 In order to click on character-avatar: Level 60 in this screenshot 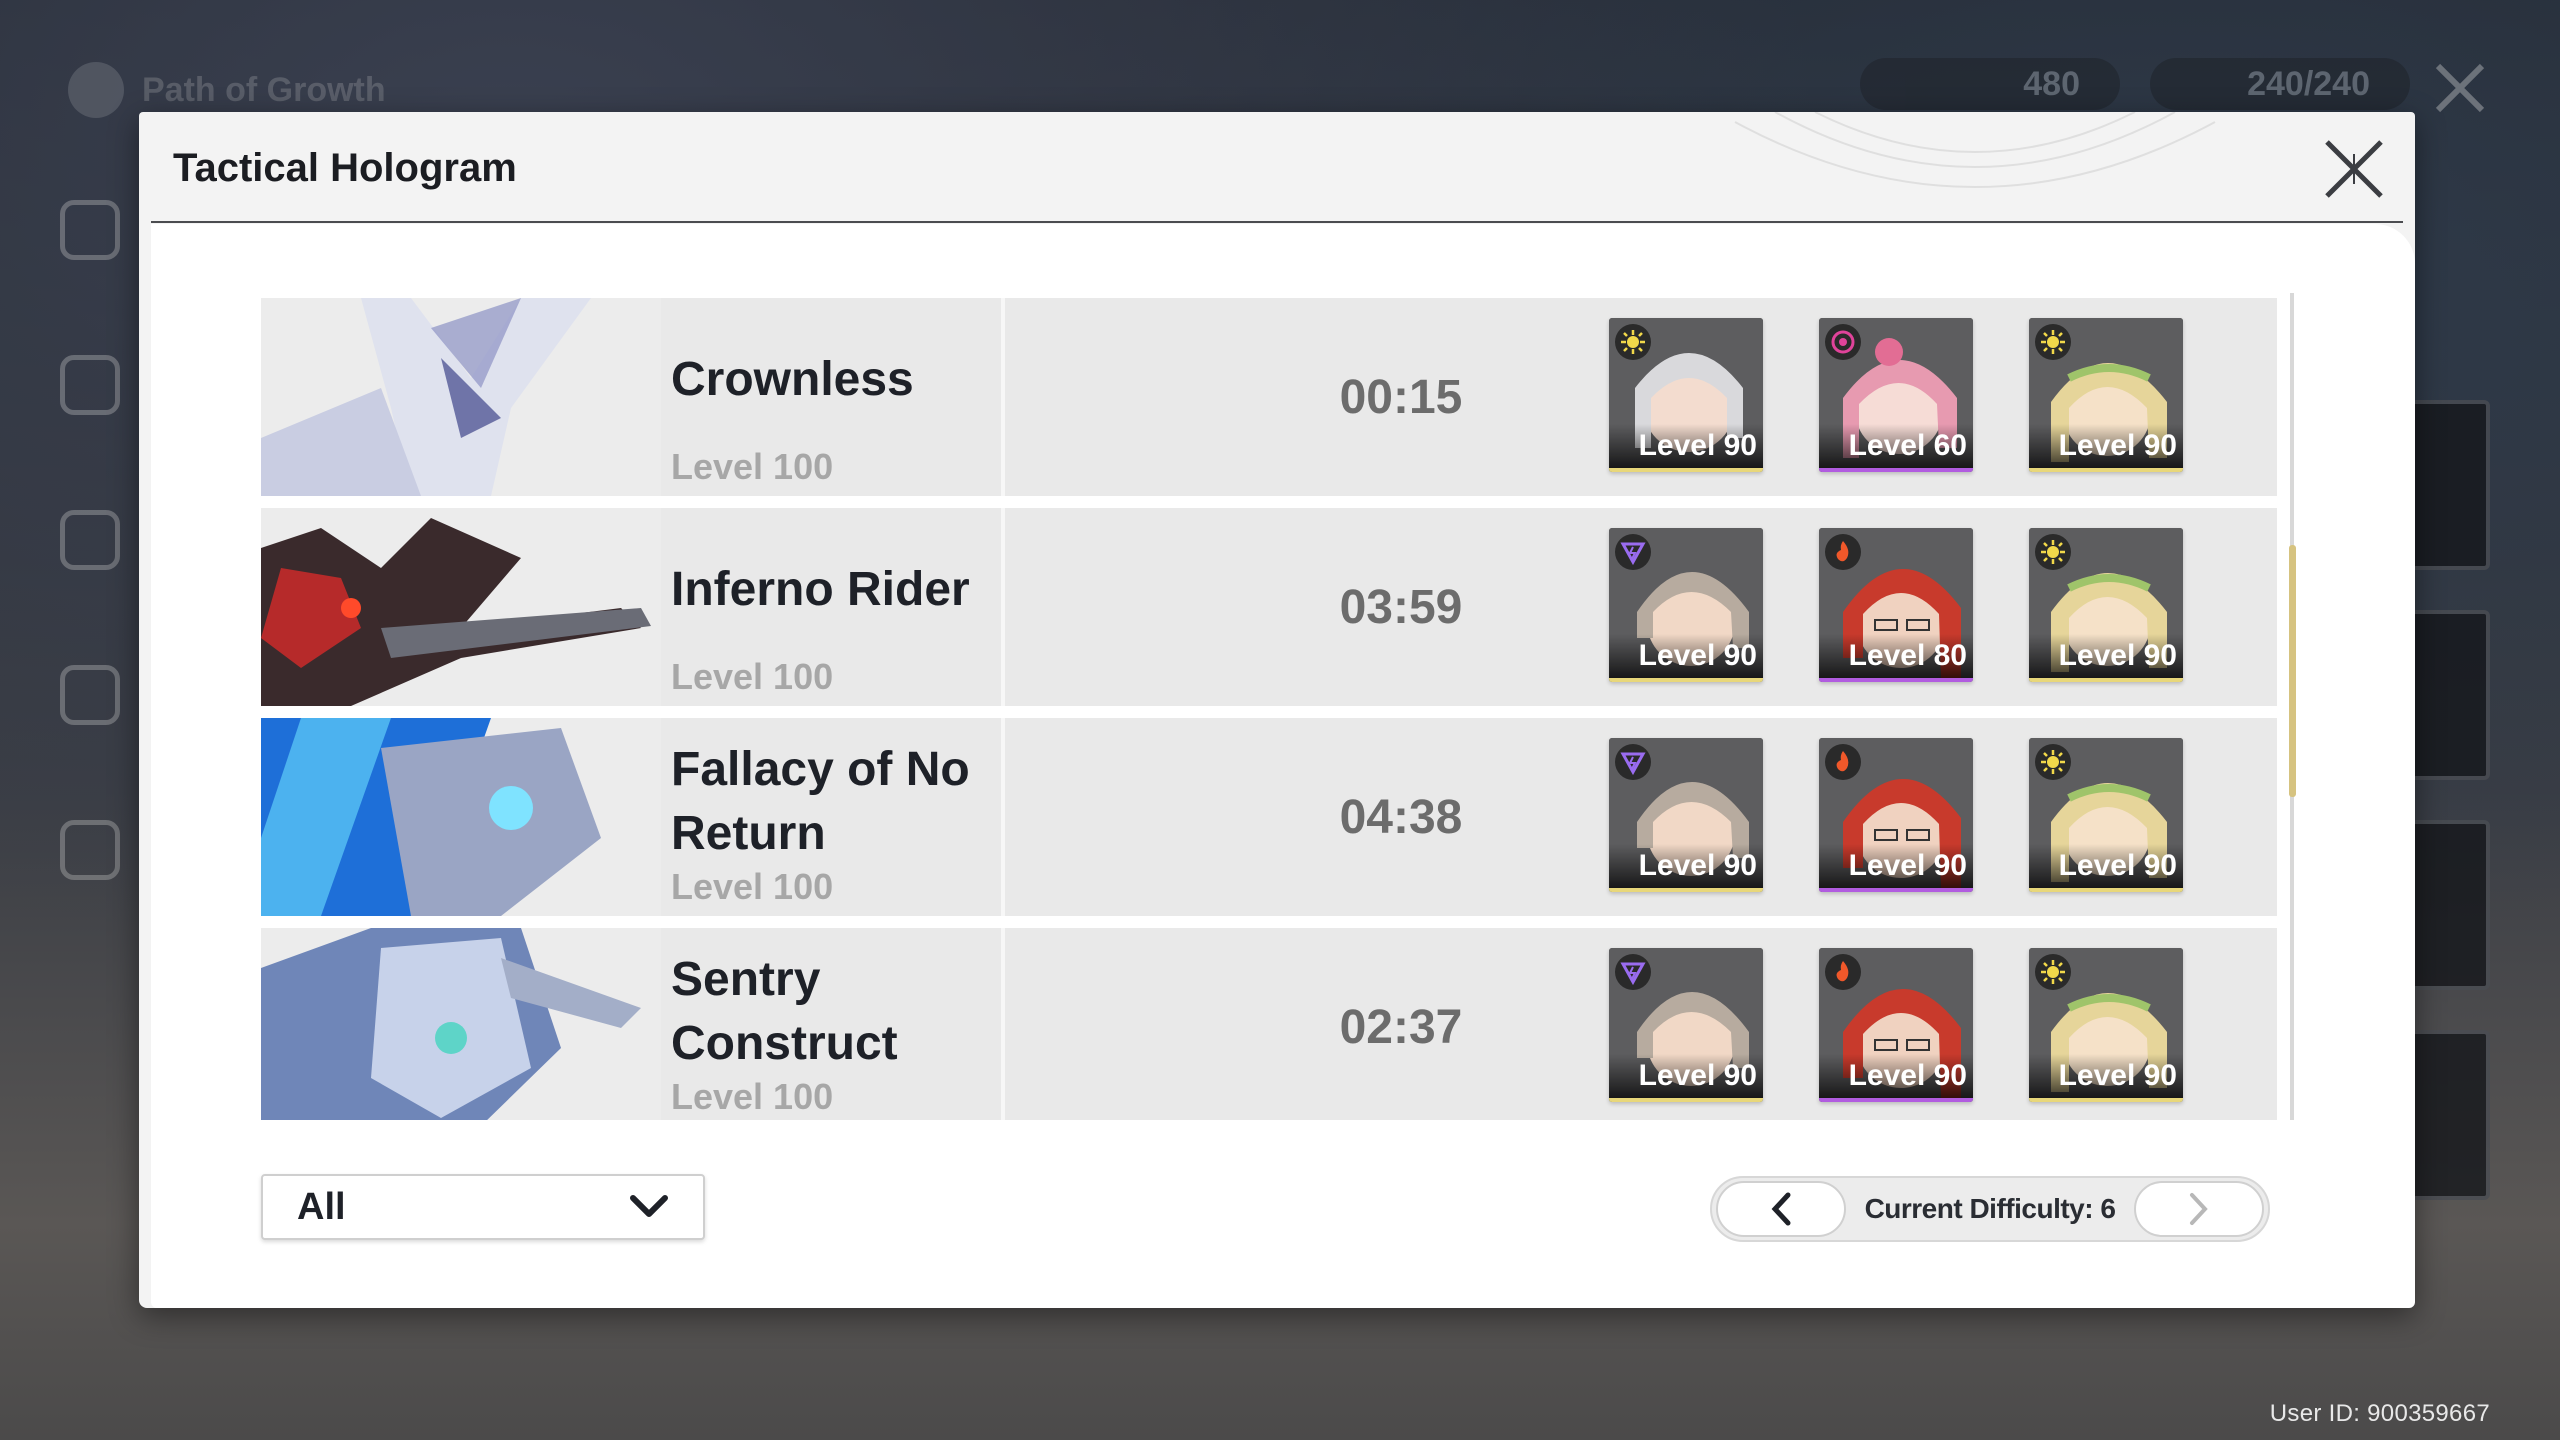, I will do `click(1896, 395)`.